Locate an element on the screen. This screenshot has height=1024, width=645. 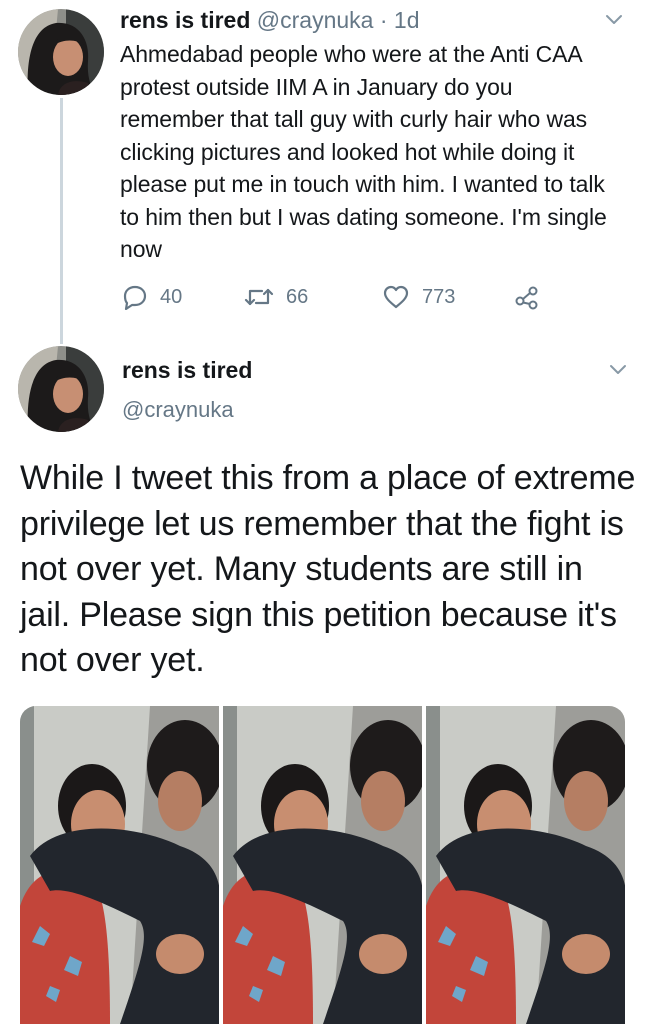
reply-count: 40 is located at coordinates (171, 296).